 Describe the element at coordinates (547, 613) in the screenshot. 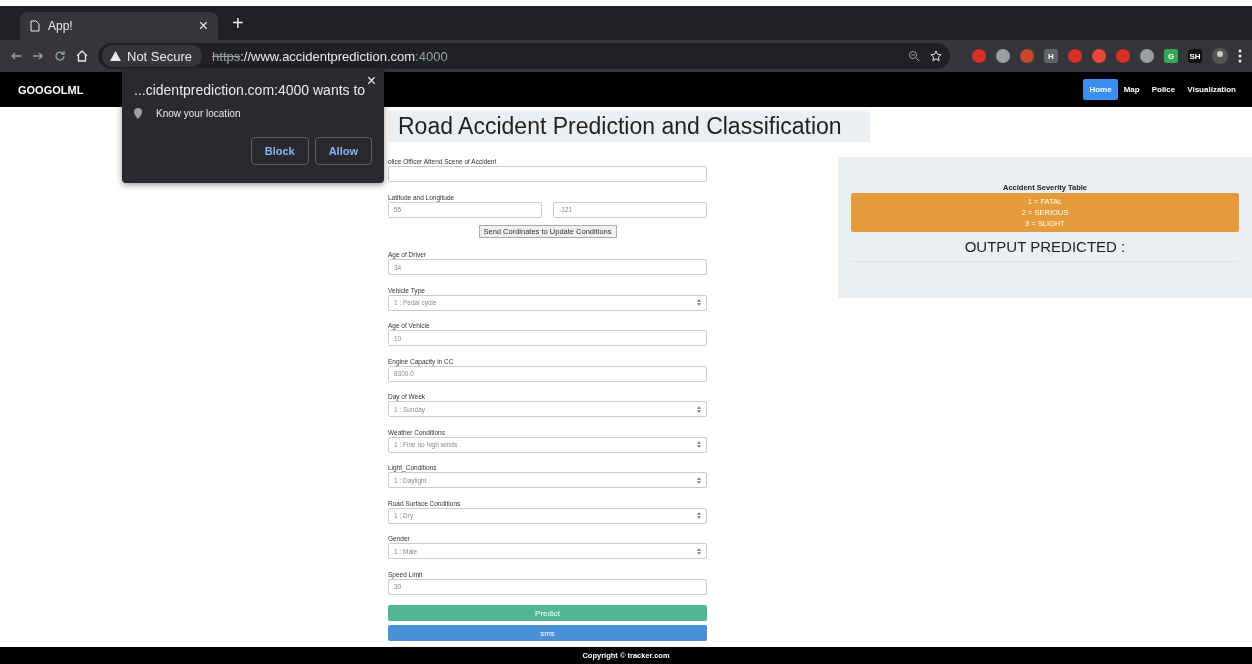

I see `action-button: Predict` at that location.